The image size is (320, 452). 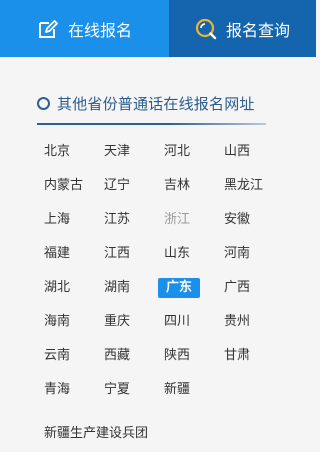 I want to click on province-link: 新疆, so click(x=177, y=390).